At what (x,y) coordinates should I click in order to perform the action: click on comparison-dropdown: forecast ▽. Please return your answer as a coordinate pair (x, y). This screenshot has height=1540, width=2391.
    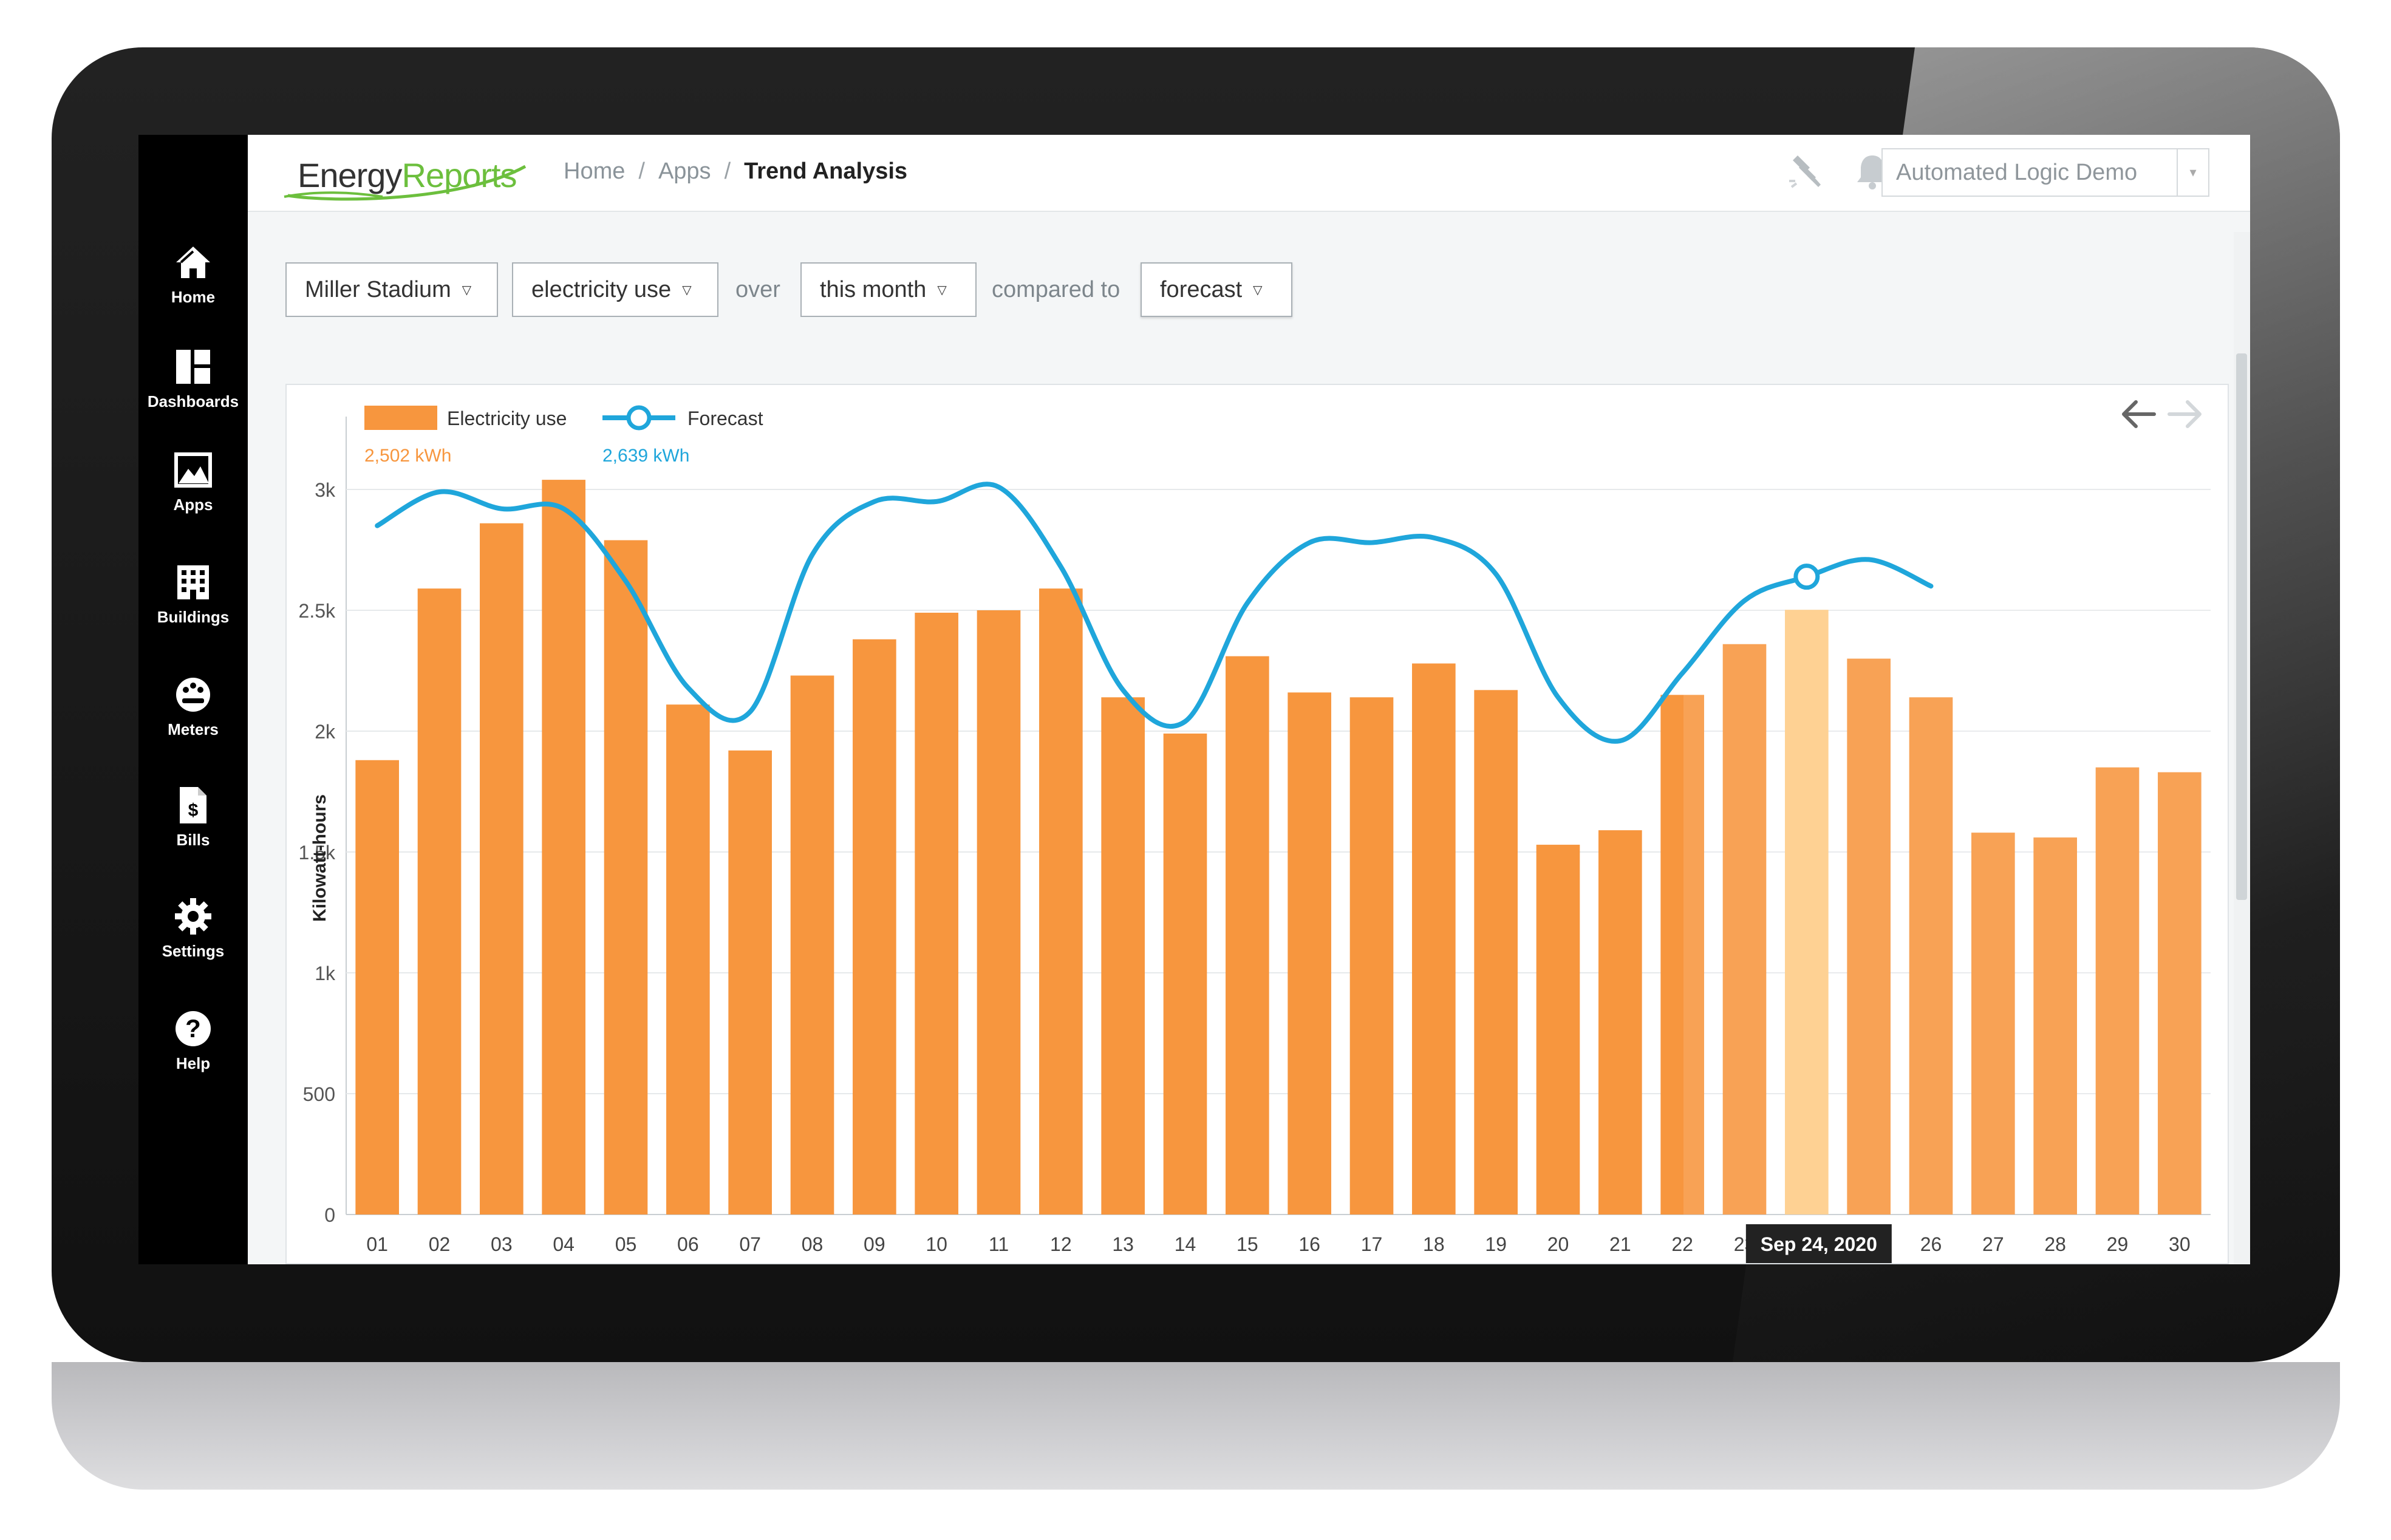
    Looking at the image, I should click on (1216, 289).